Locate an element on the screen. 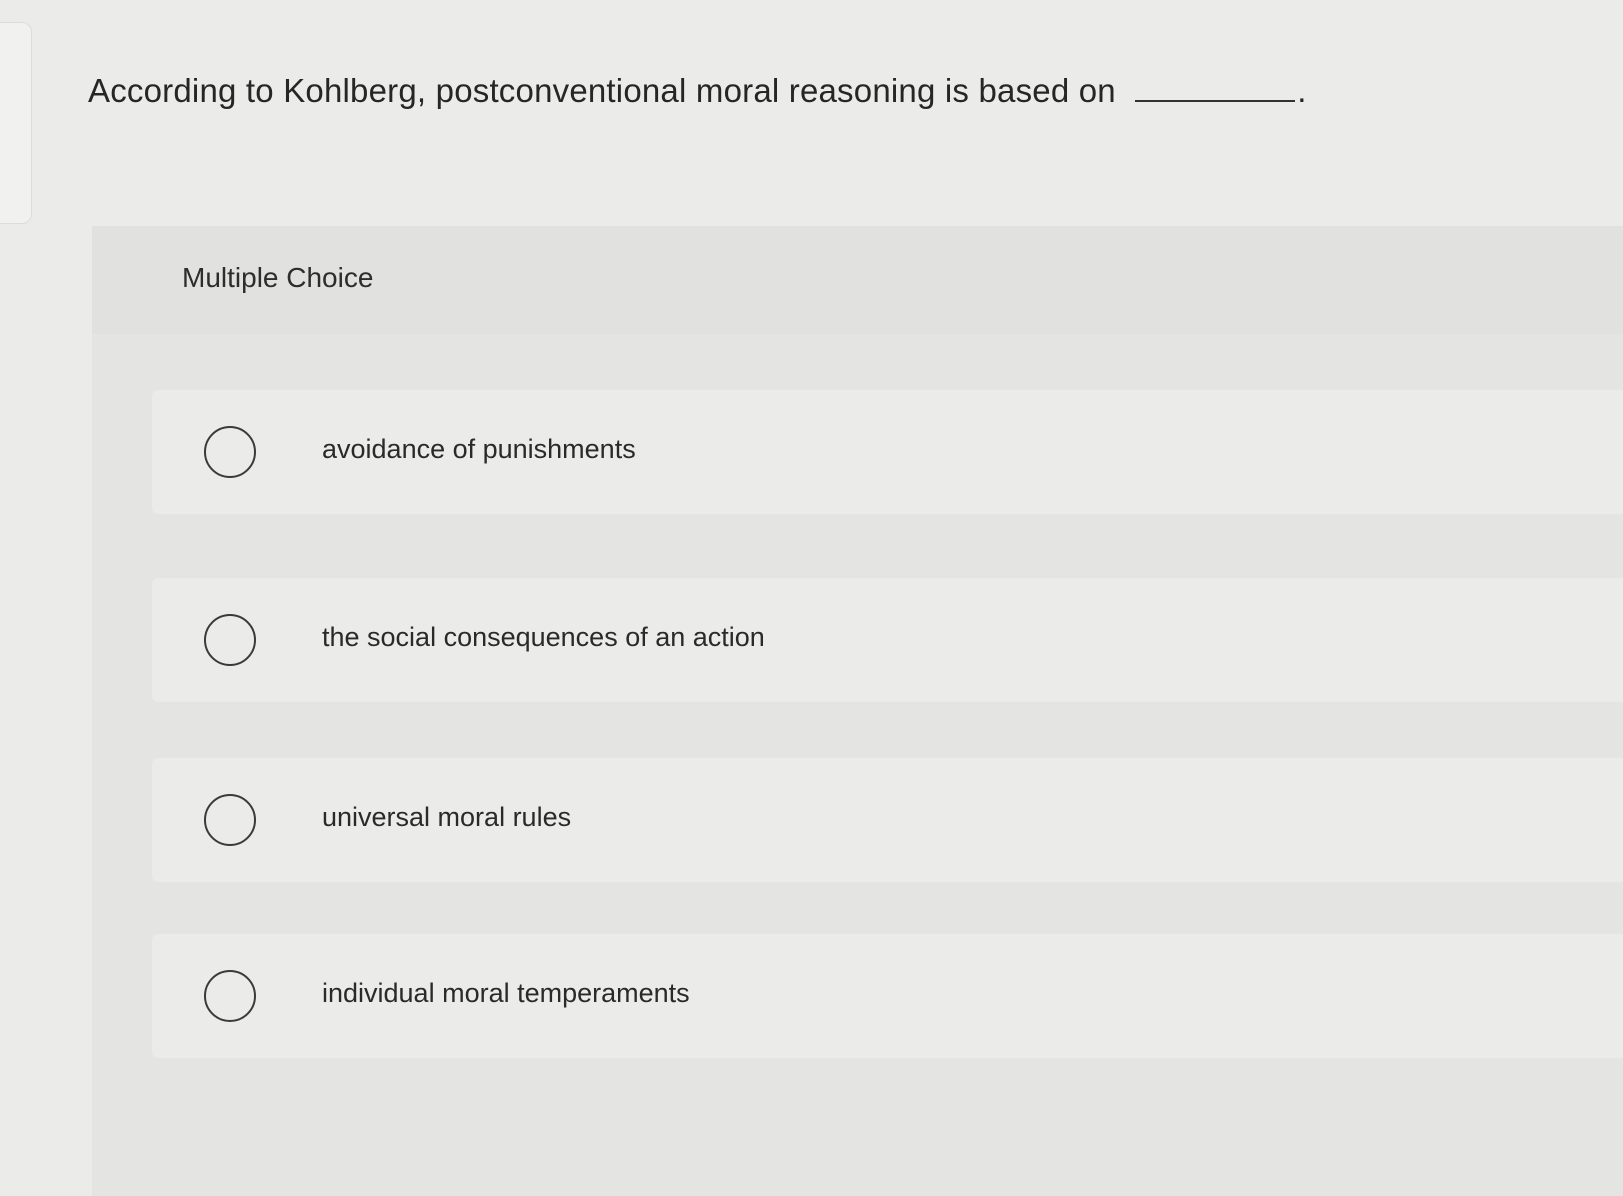 This screenshot has height=1196, width=1623. choice-option-3: universal moral rules is located at coordinates (887, 820).